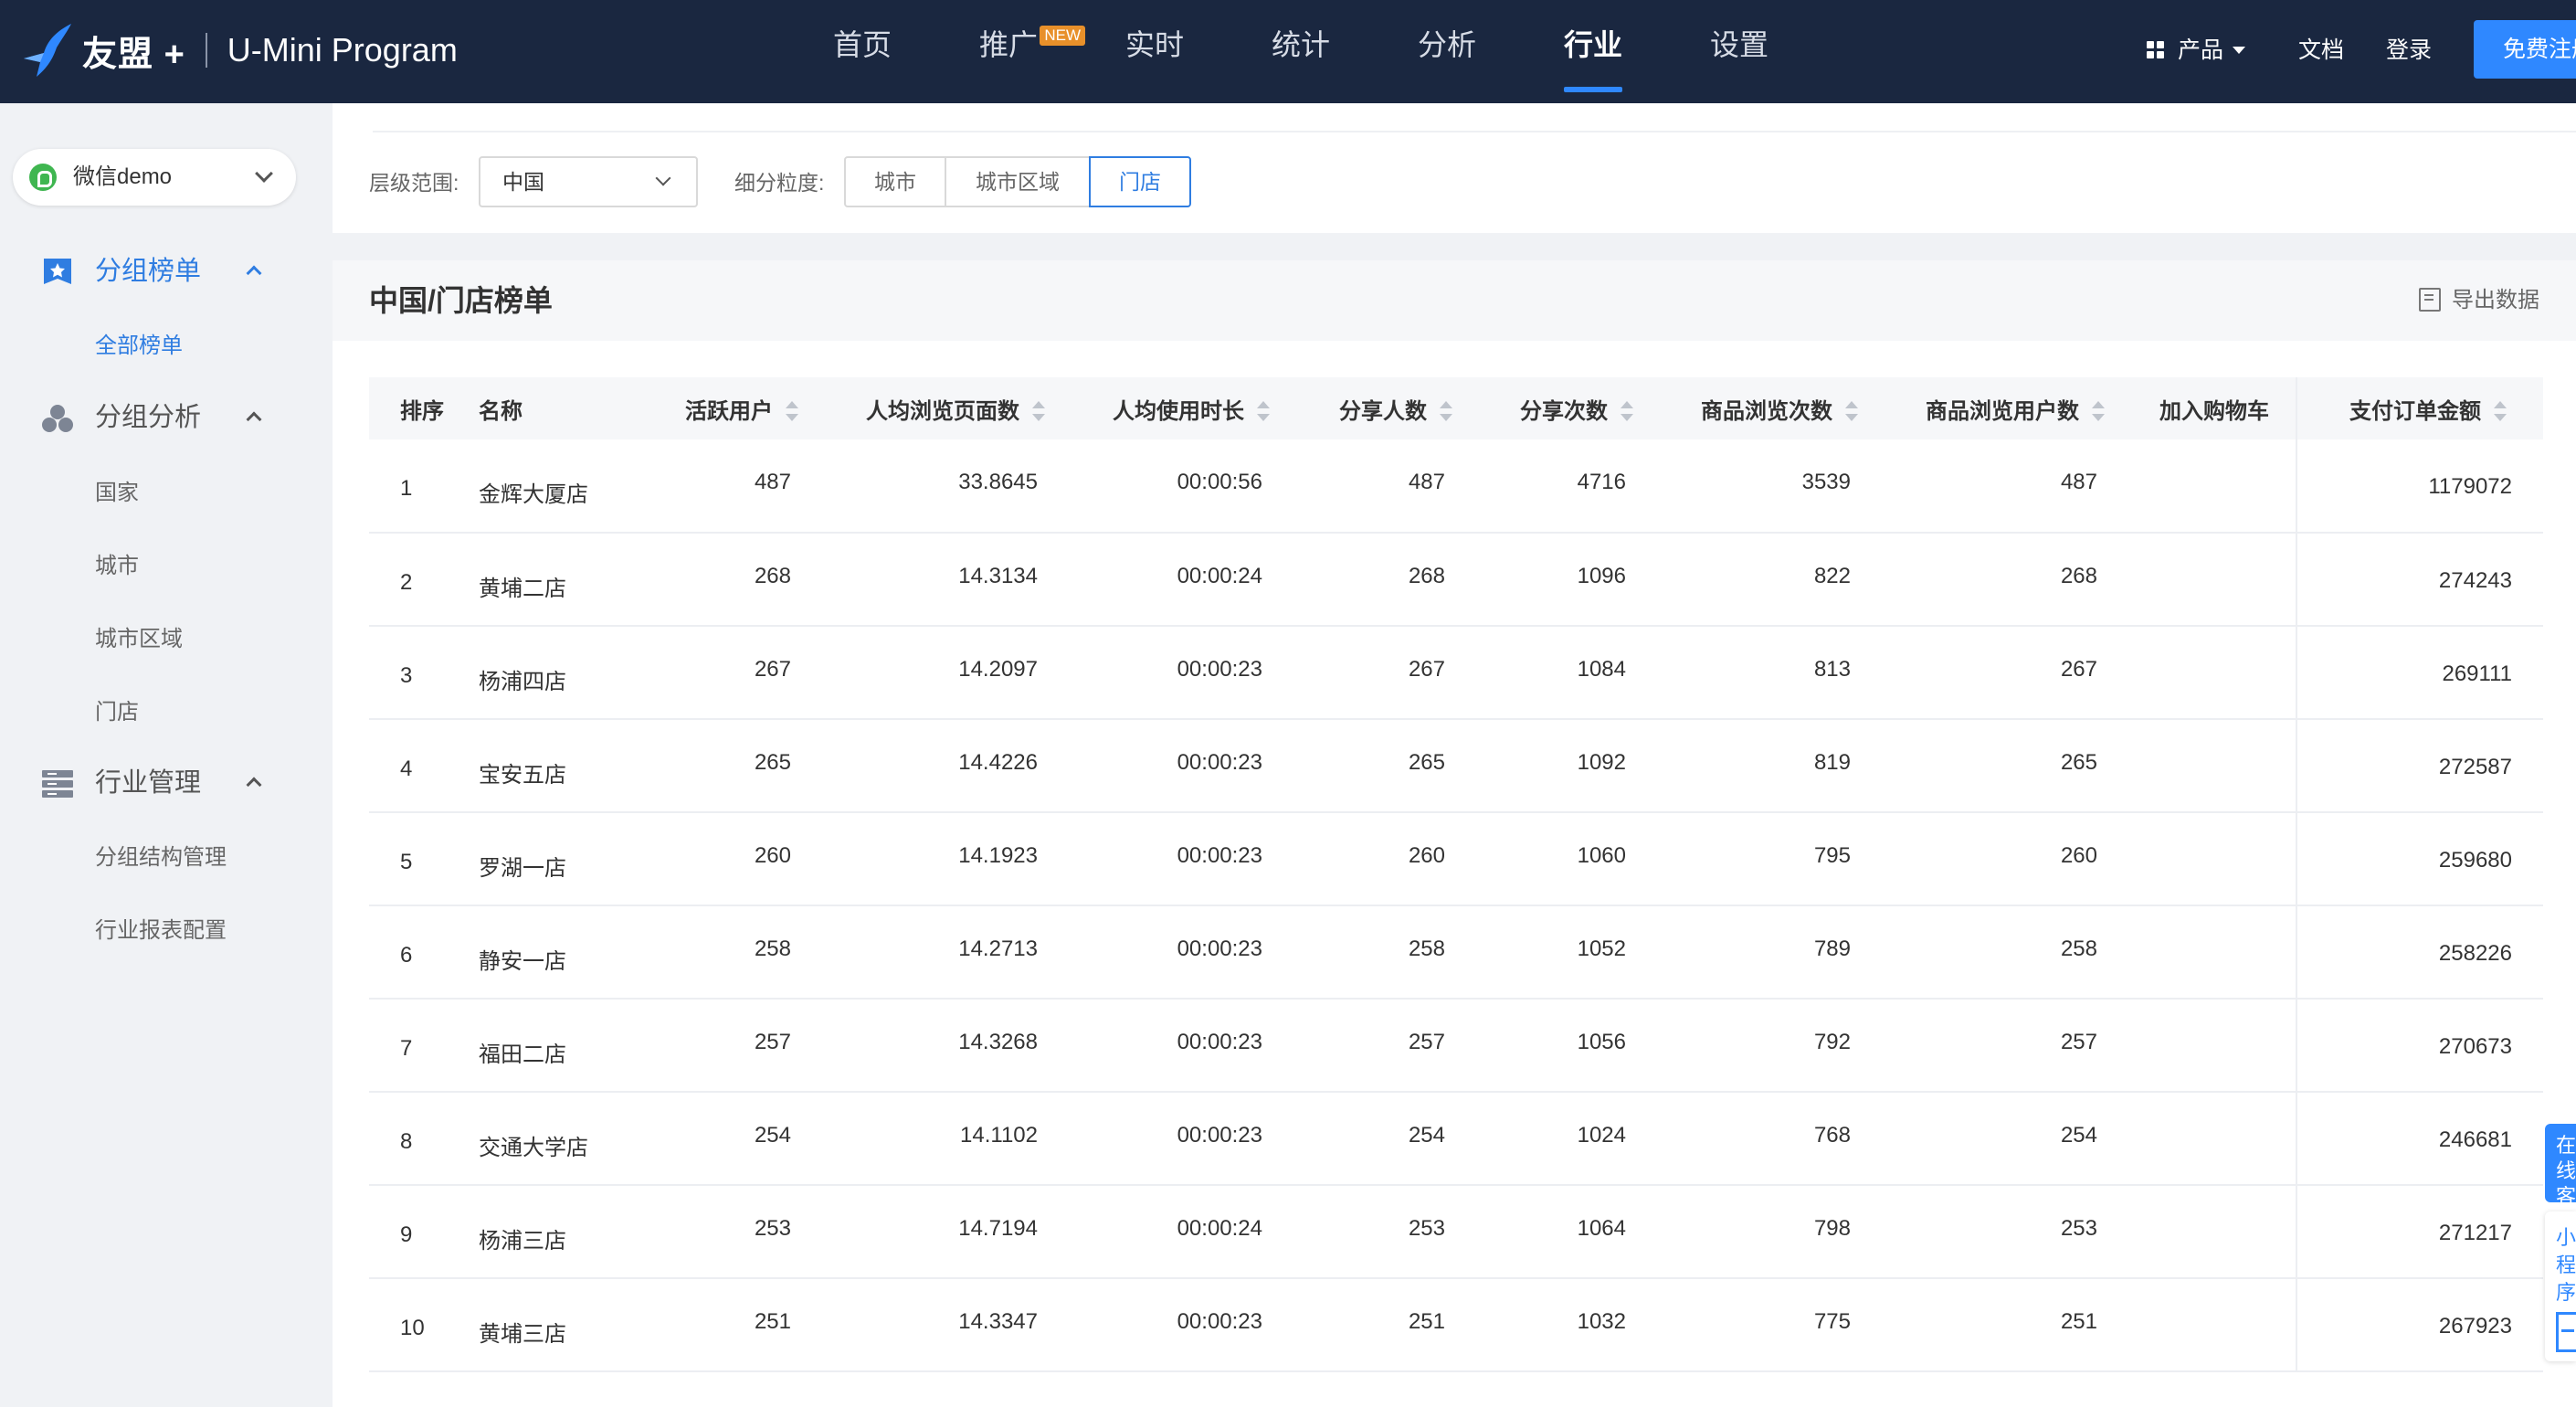 This screenshot has width=2576, height=1407. I want to click on pay-amount-cell: 269111, so click(2419, 673).